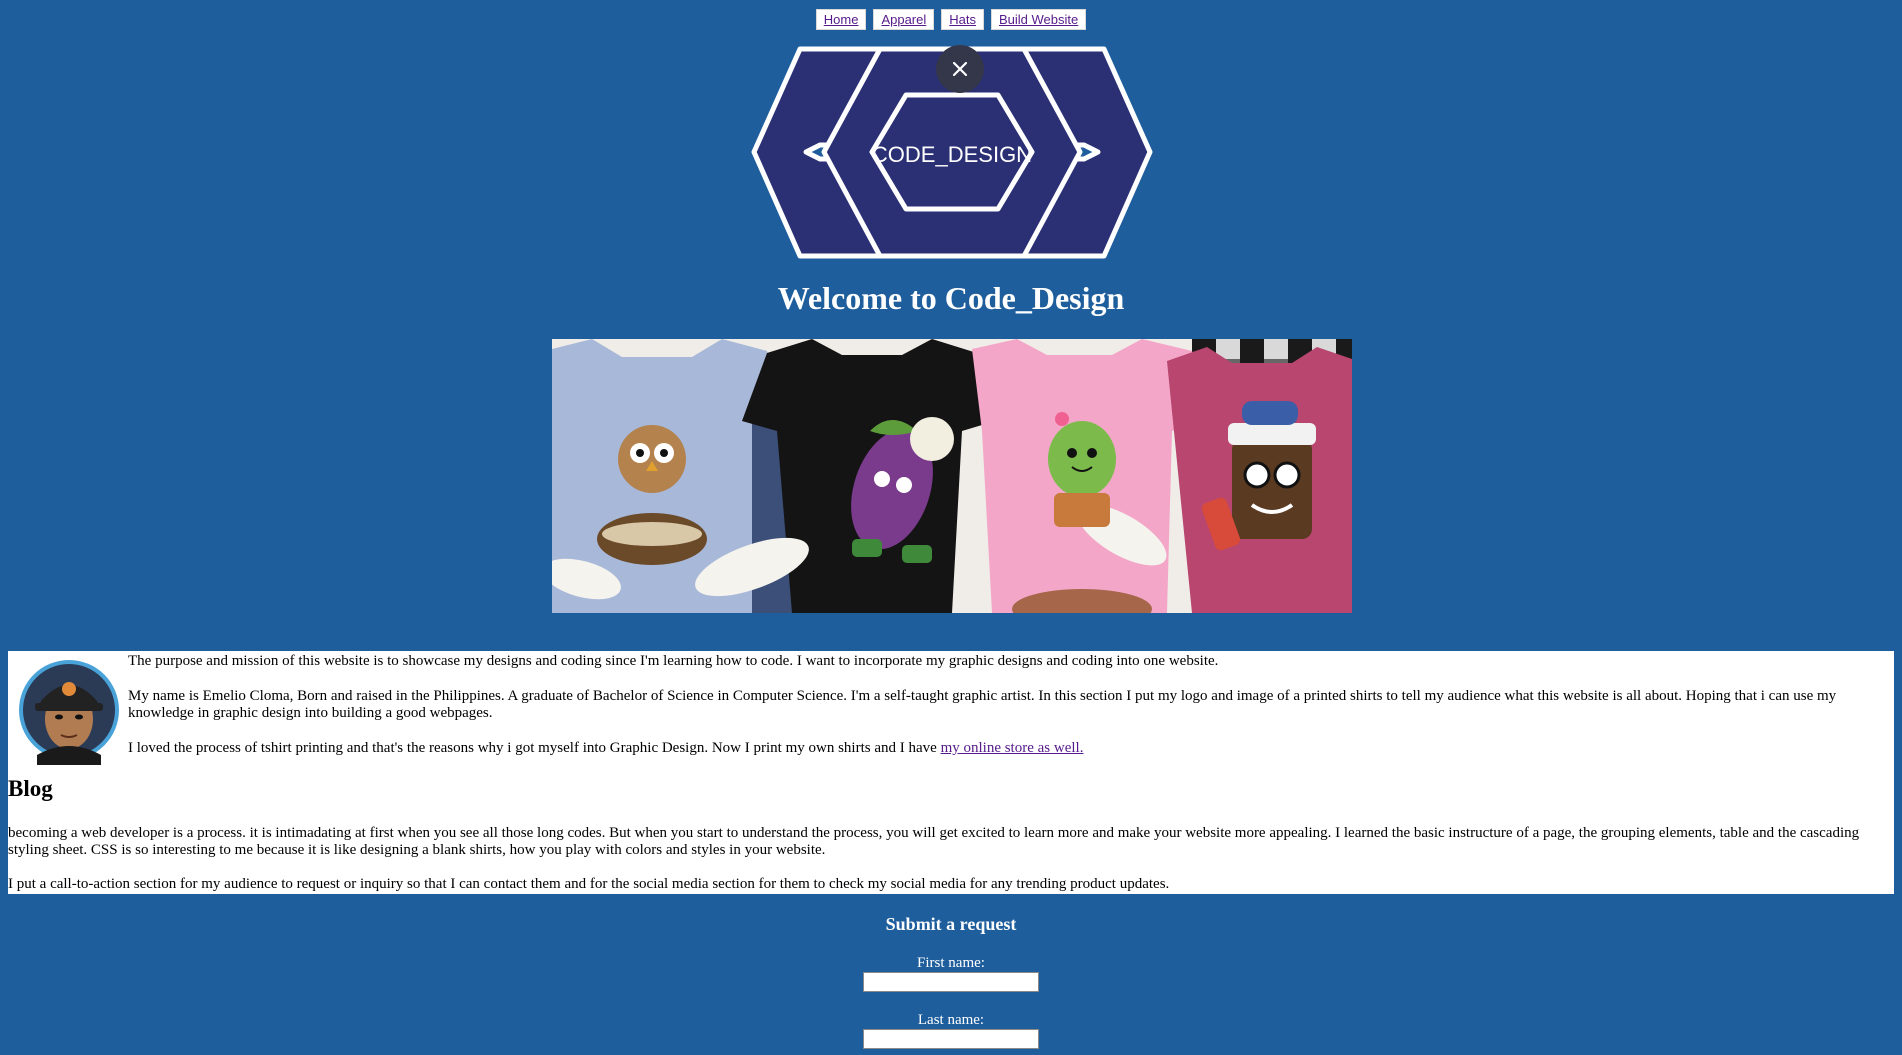 The image size is (1902, 1055). Describe the element at coordinates (69, 712) in the screenshot. I see `author-avatar` at that location.